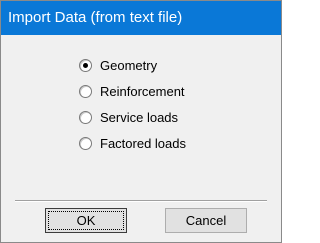 This screenshot has height=243, width=320. Describe the element at coordinates (141, 201) in the screenshot. I see `separator-line` at that location.